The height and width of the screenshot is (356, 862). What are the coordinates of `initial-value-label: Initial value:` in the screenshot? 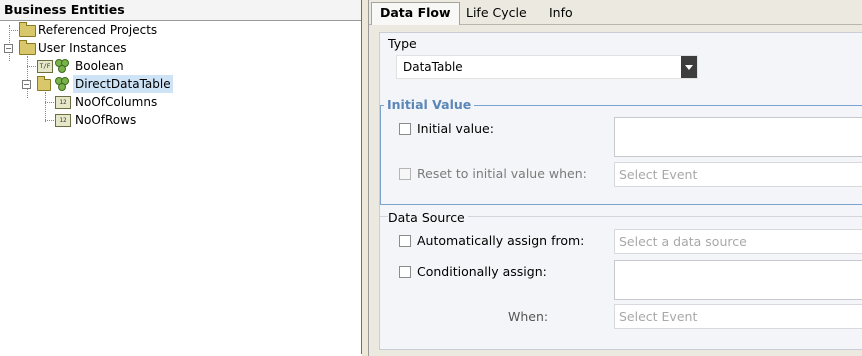 It's located at (455, 128).